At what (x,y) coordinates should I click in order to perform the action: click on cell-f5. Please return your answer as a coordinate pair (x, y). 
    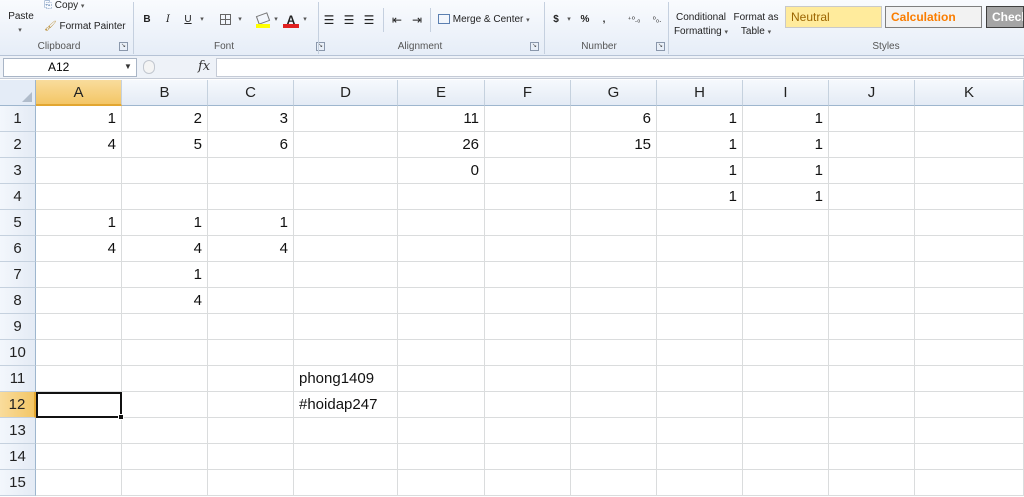
    Looking at the image, I should click on (528, 223).